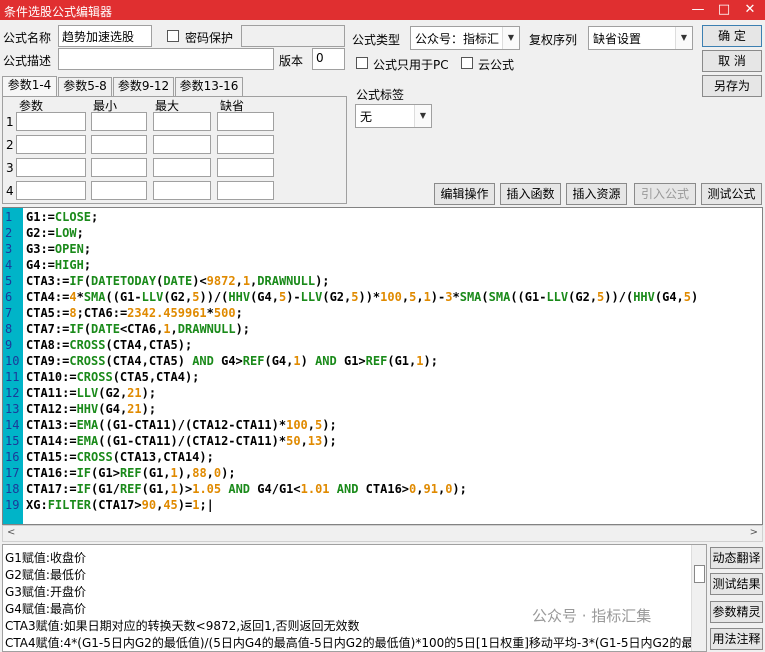 The width and height of the screenshot is (765, 652). I want to click on close-icon: ✕, so click(750, 10).